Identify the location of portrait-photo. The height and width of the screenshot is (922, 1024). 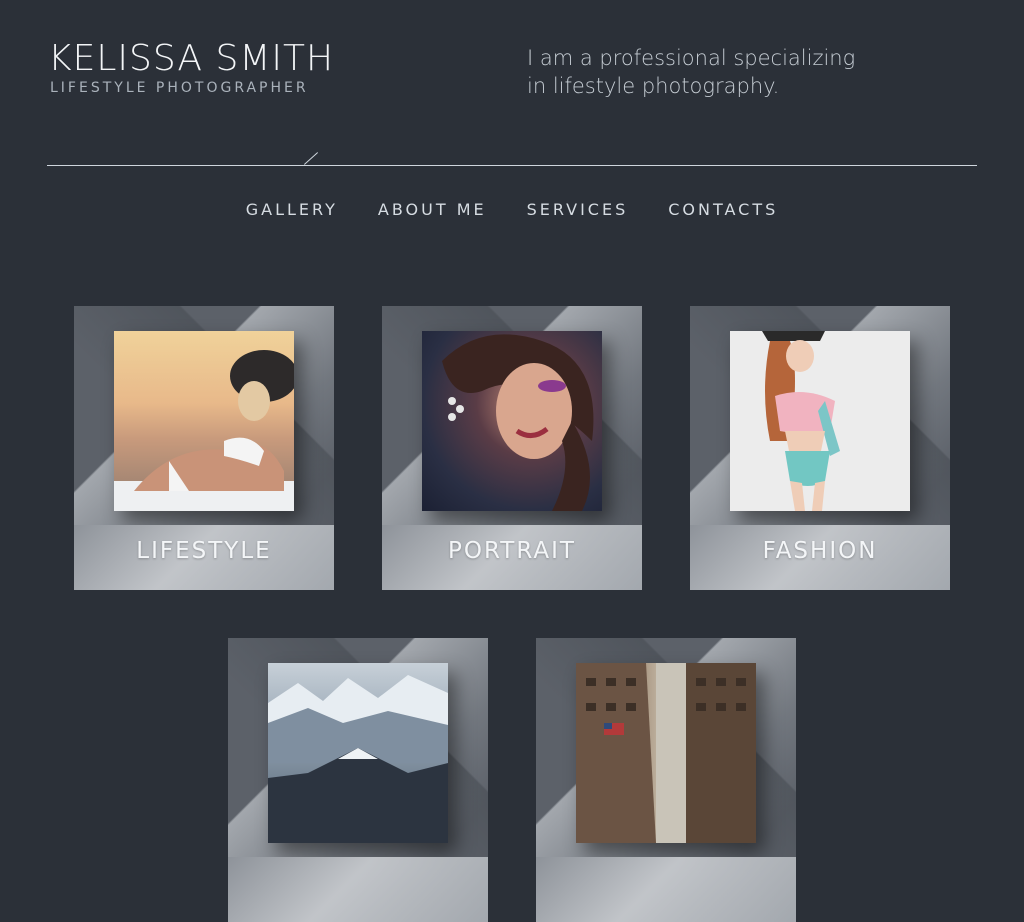
(512, 421).